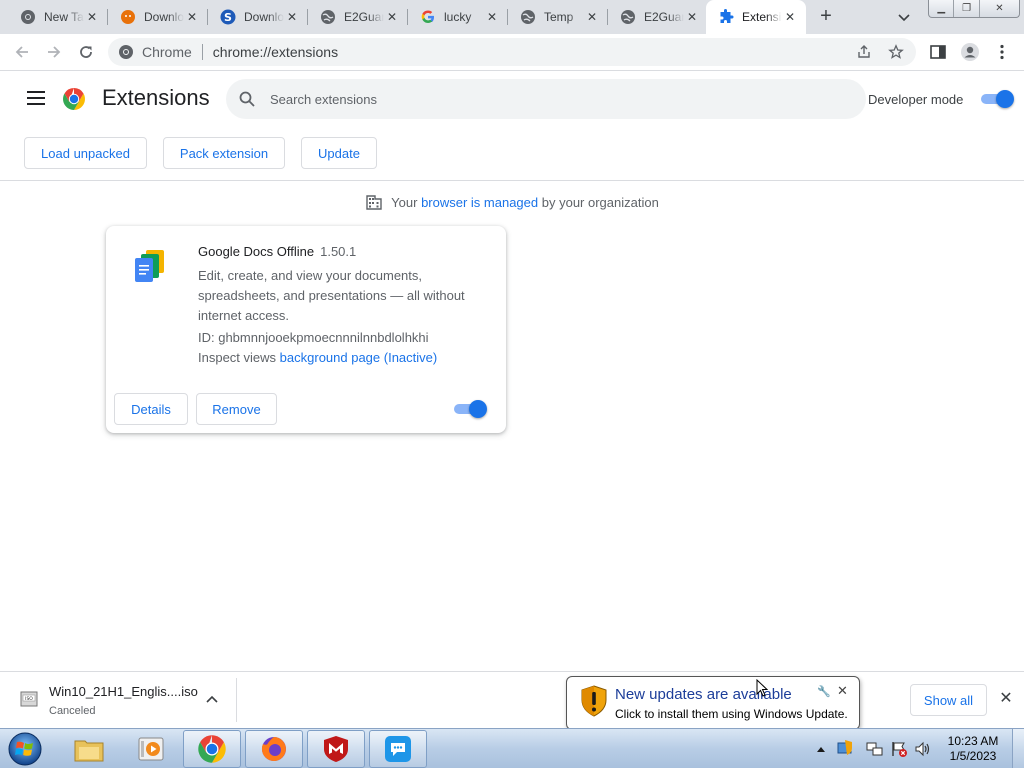 The image size is (1024, 768). I want to click on managed-prefix: Your, so click(404, 202).